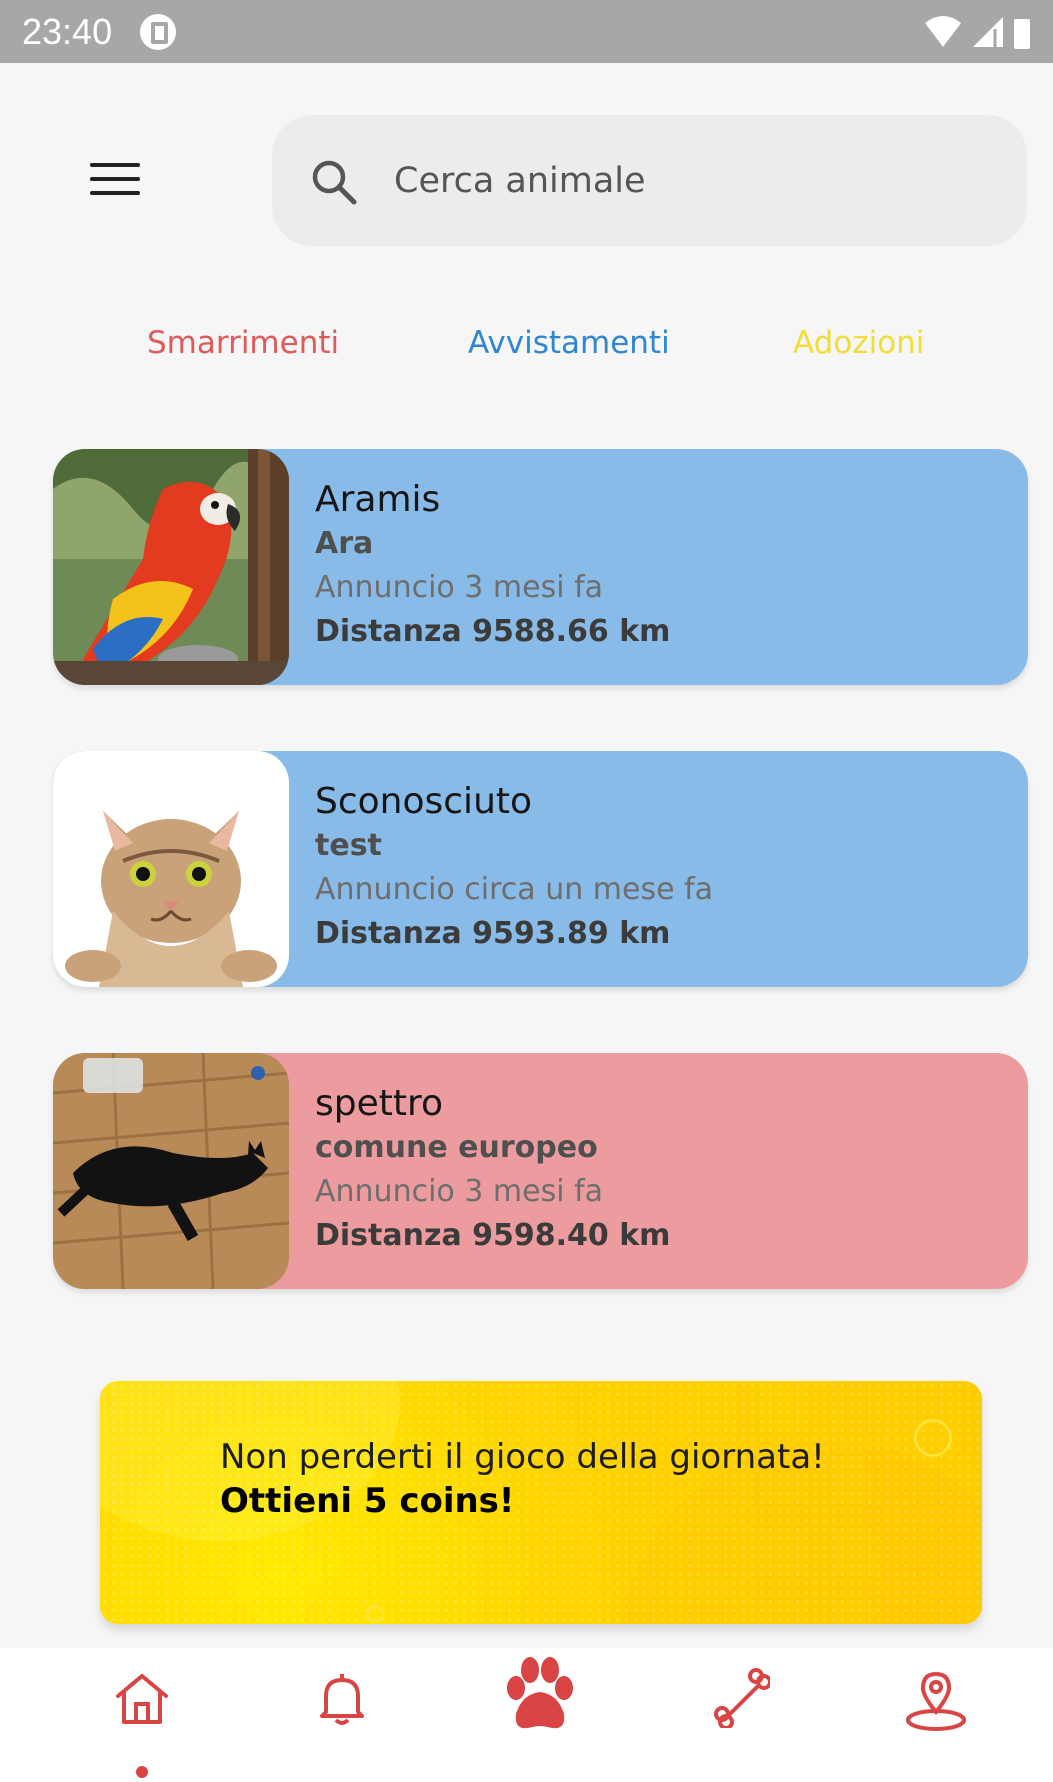 Image resolution: width=1053 pixels, height=1782 pixels. I want to click on wifi-icon, so click(943, 31).